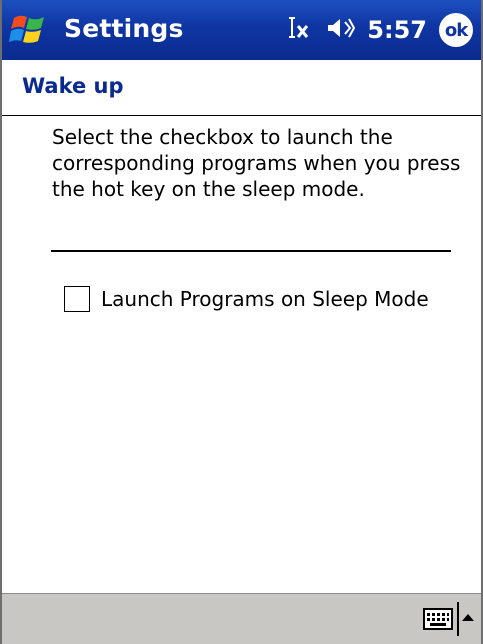  I want to click on divider, so click(251, 251).